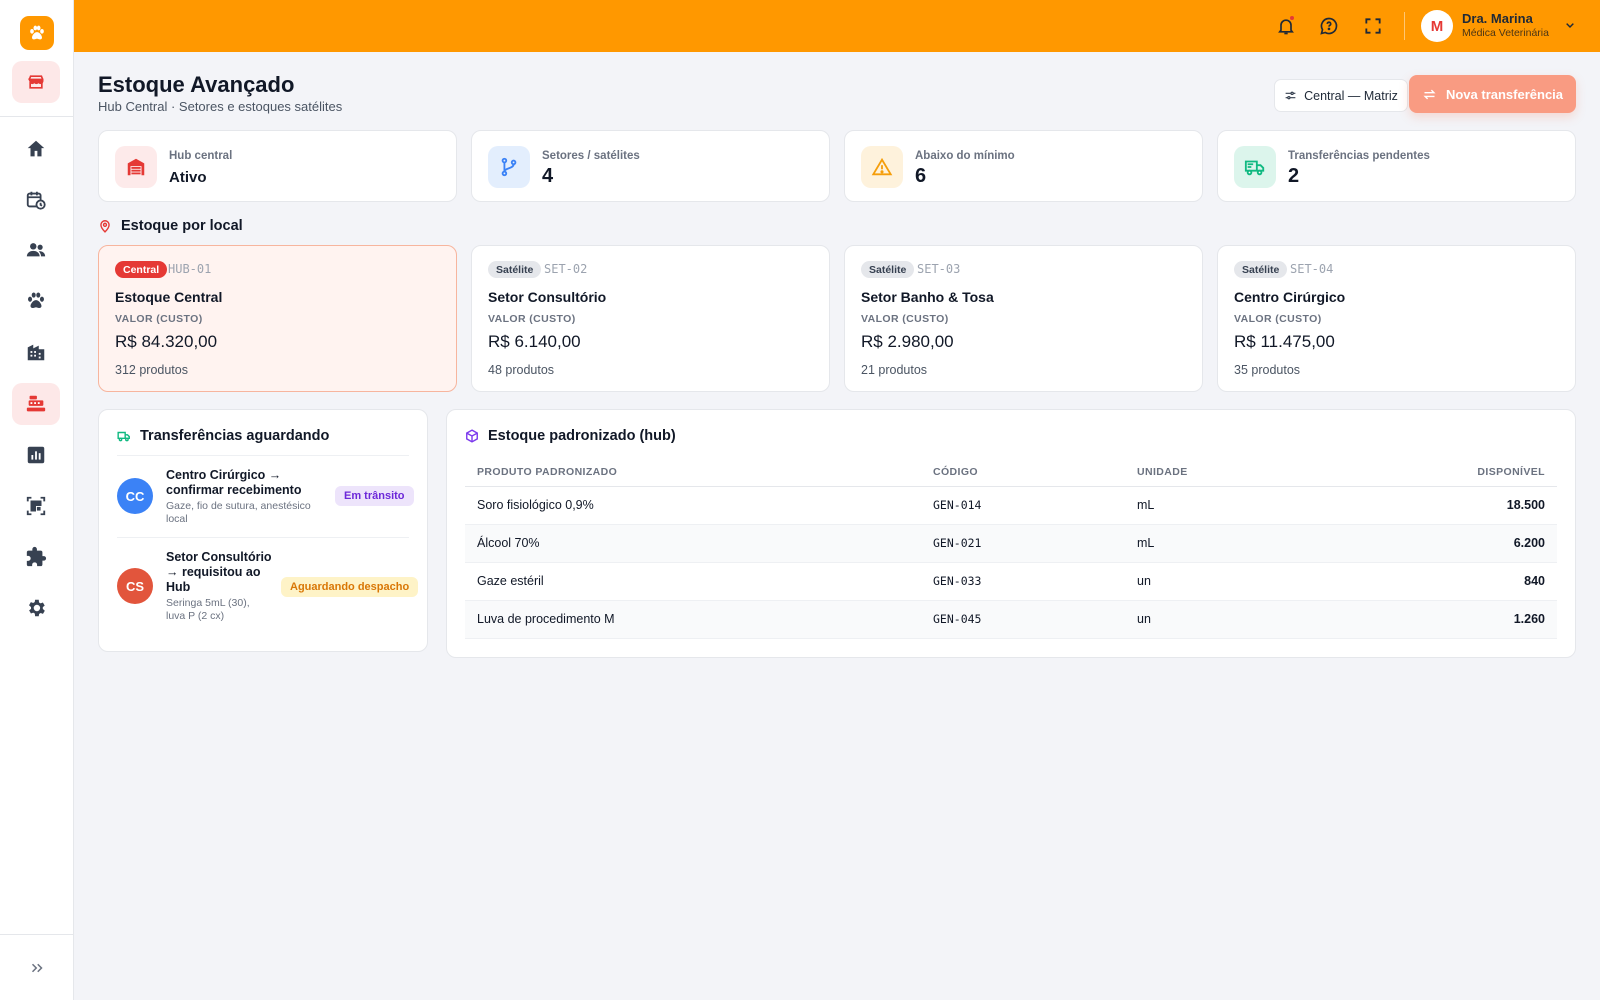  What do you see at coordinates (190, 269) in the screenshot?
I see `location-code: HUB-01` at bounding box center [190, 269].